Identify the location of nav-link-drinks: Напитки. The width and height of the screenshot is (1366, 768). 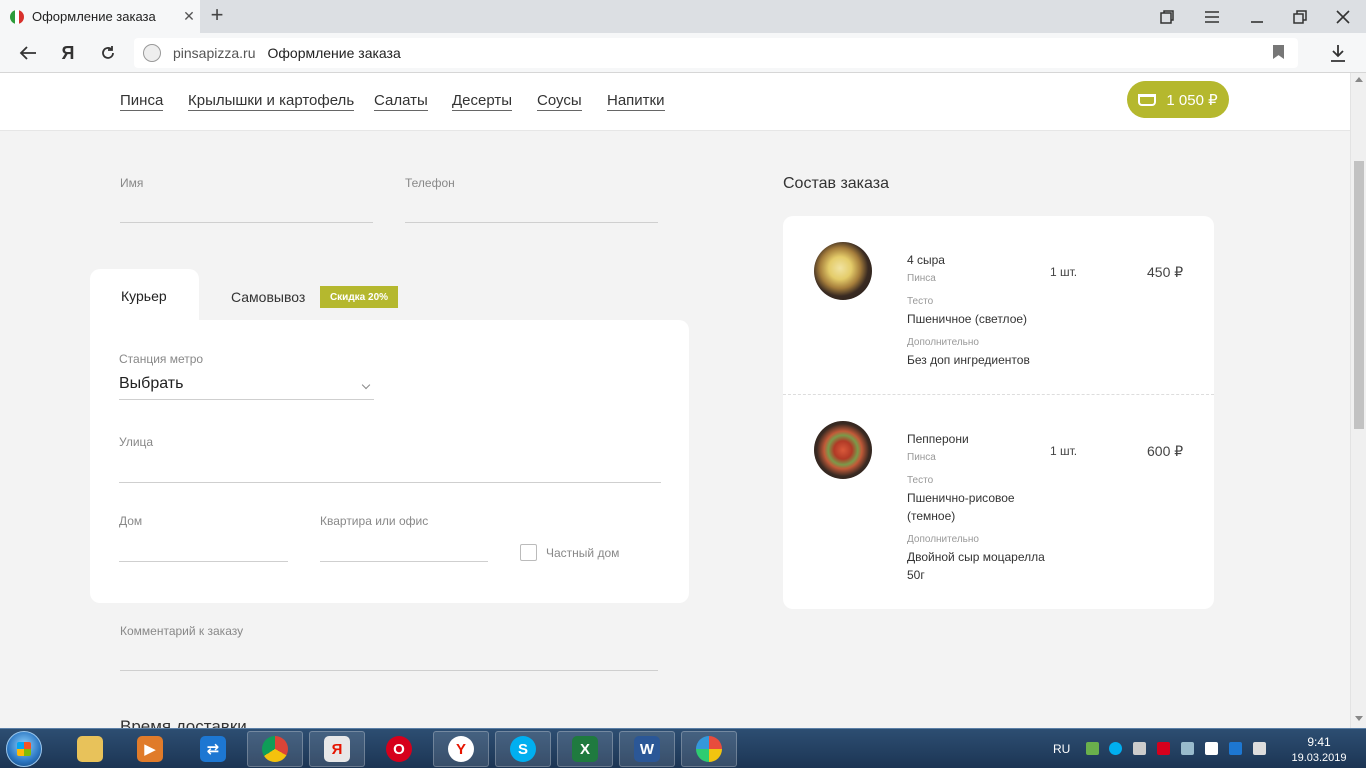
(636, 101).